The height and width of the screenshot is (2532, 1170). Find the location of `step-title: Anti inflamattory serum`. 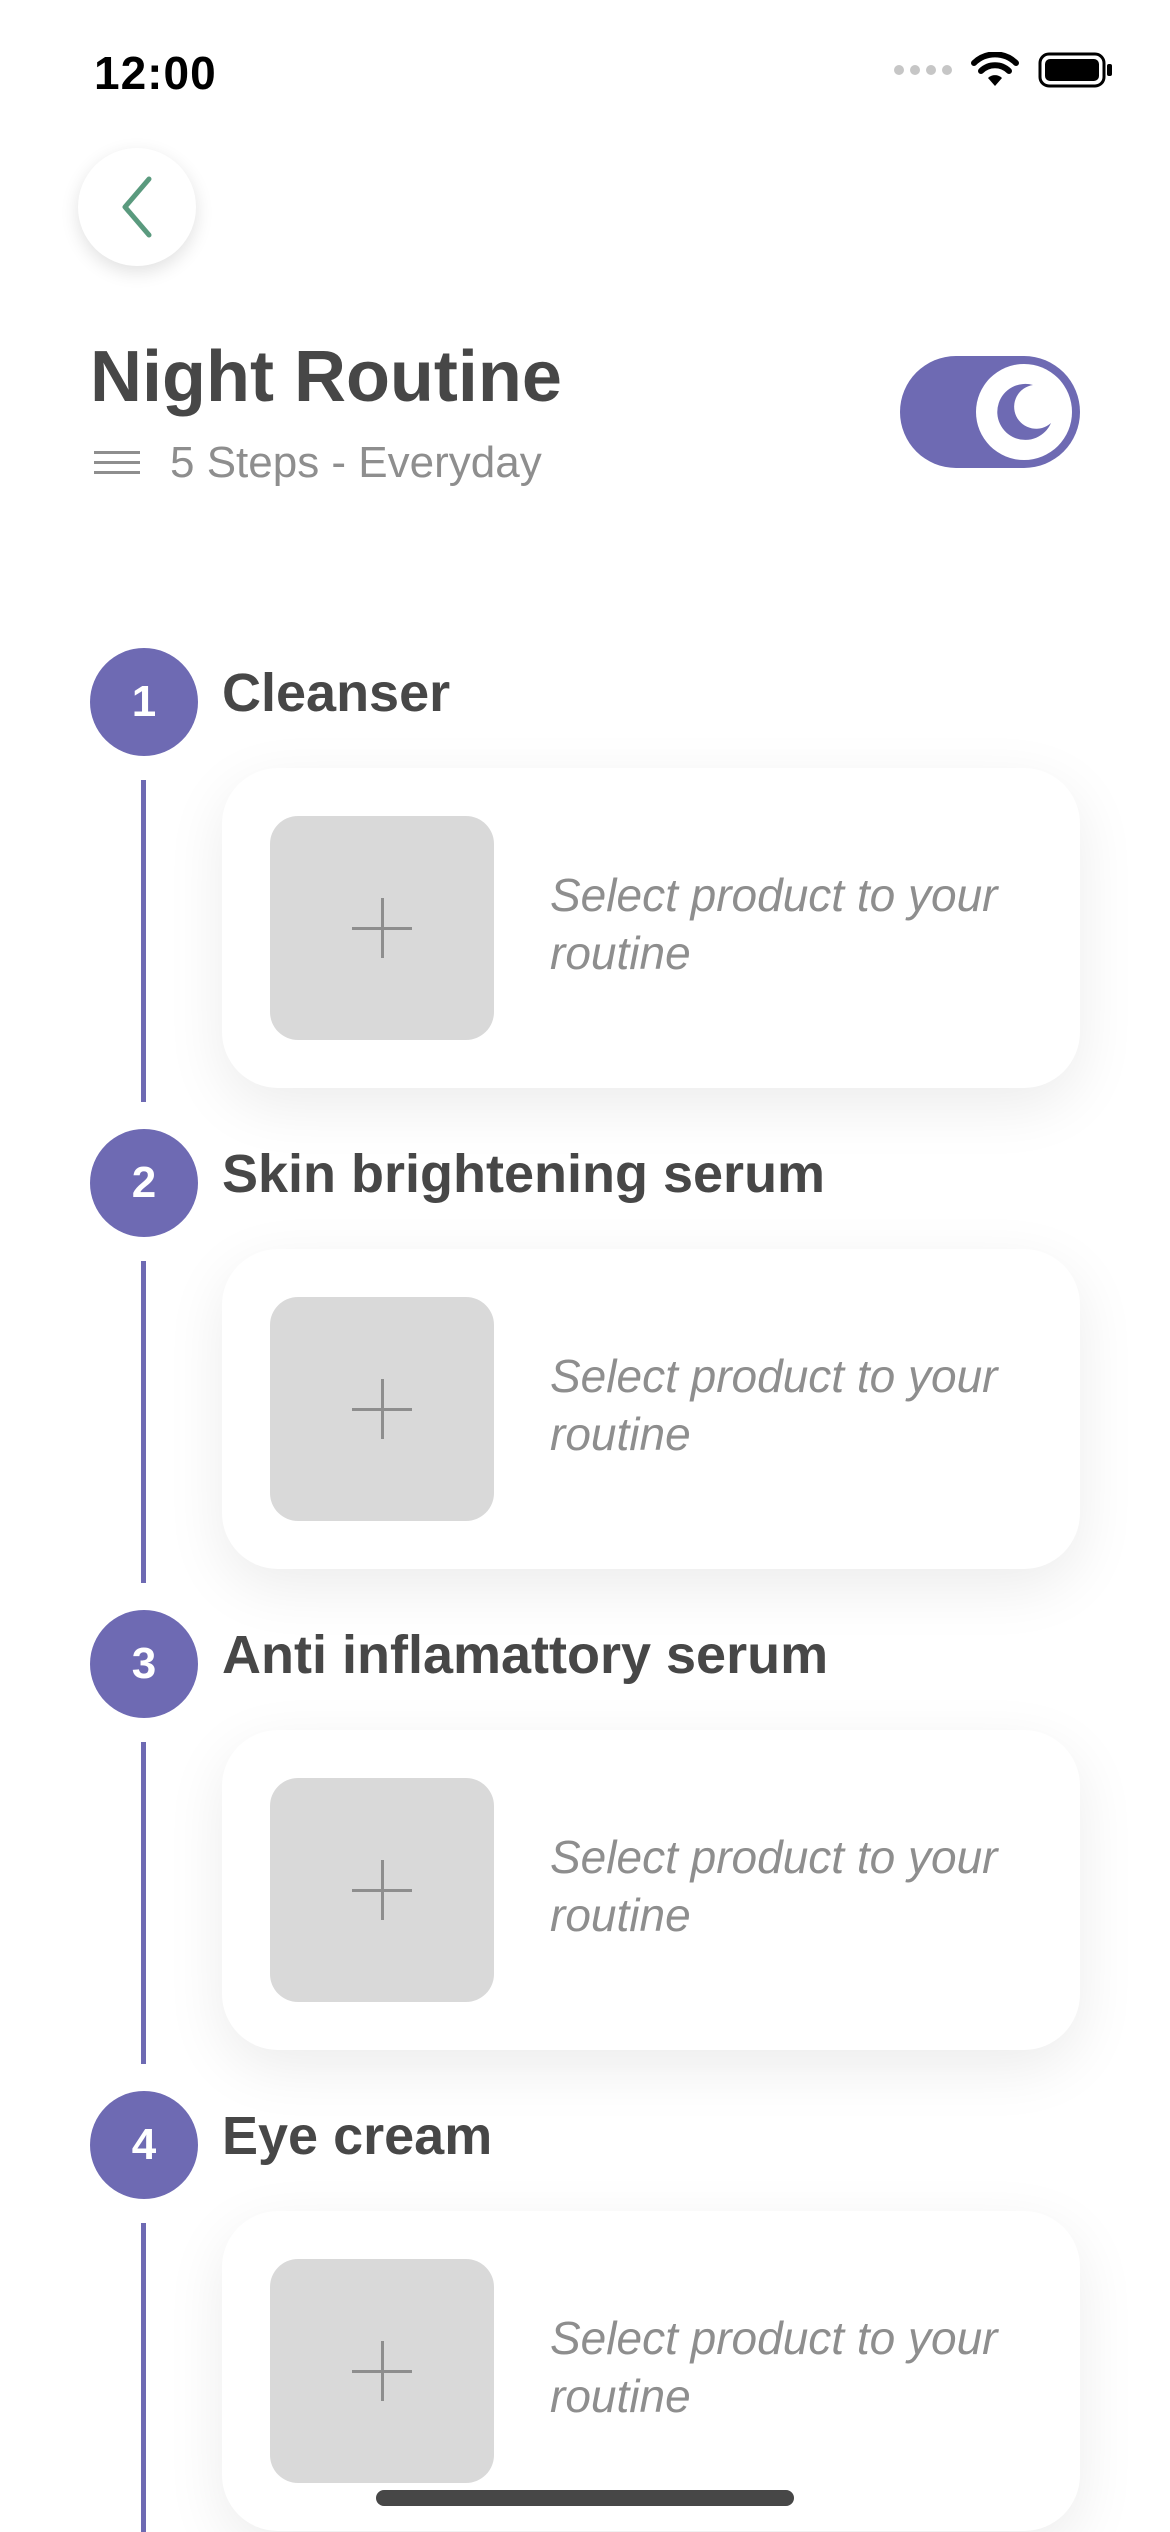

step-title: Anti inflamattory serum is located at coordinates (525, 1655).